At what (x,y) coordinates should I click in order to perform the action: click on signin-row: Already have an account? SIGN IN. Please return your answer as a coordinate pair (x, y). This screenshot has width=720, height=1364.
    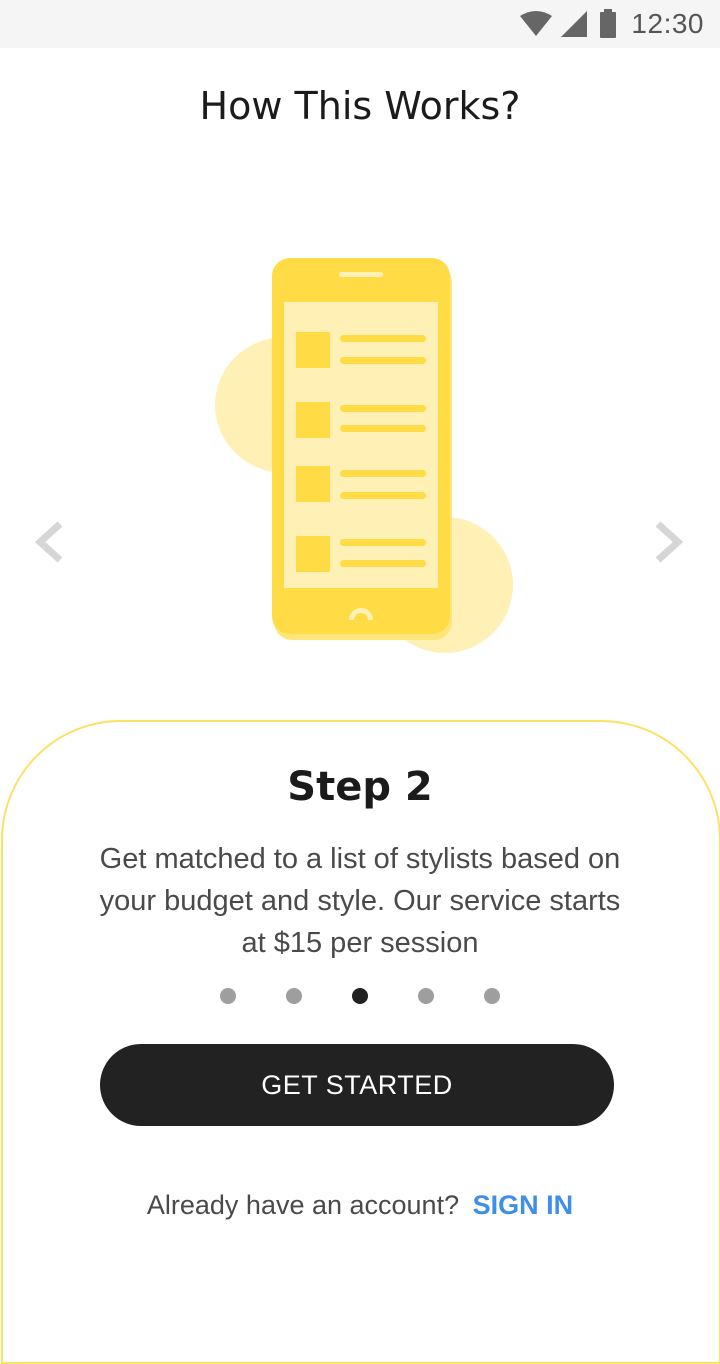
    Looking at the image, I should click on (360, 1205).